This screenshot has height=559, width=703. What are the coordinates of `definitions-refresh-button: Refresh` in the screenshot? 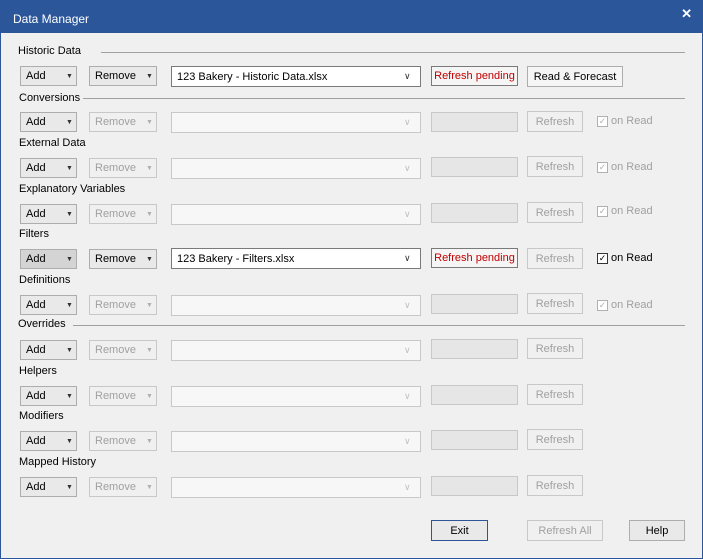 It's located at (555, 303).